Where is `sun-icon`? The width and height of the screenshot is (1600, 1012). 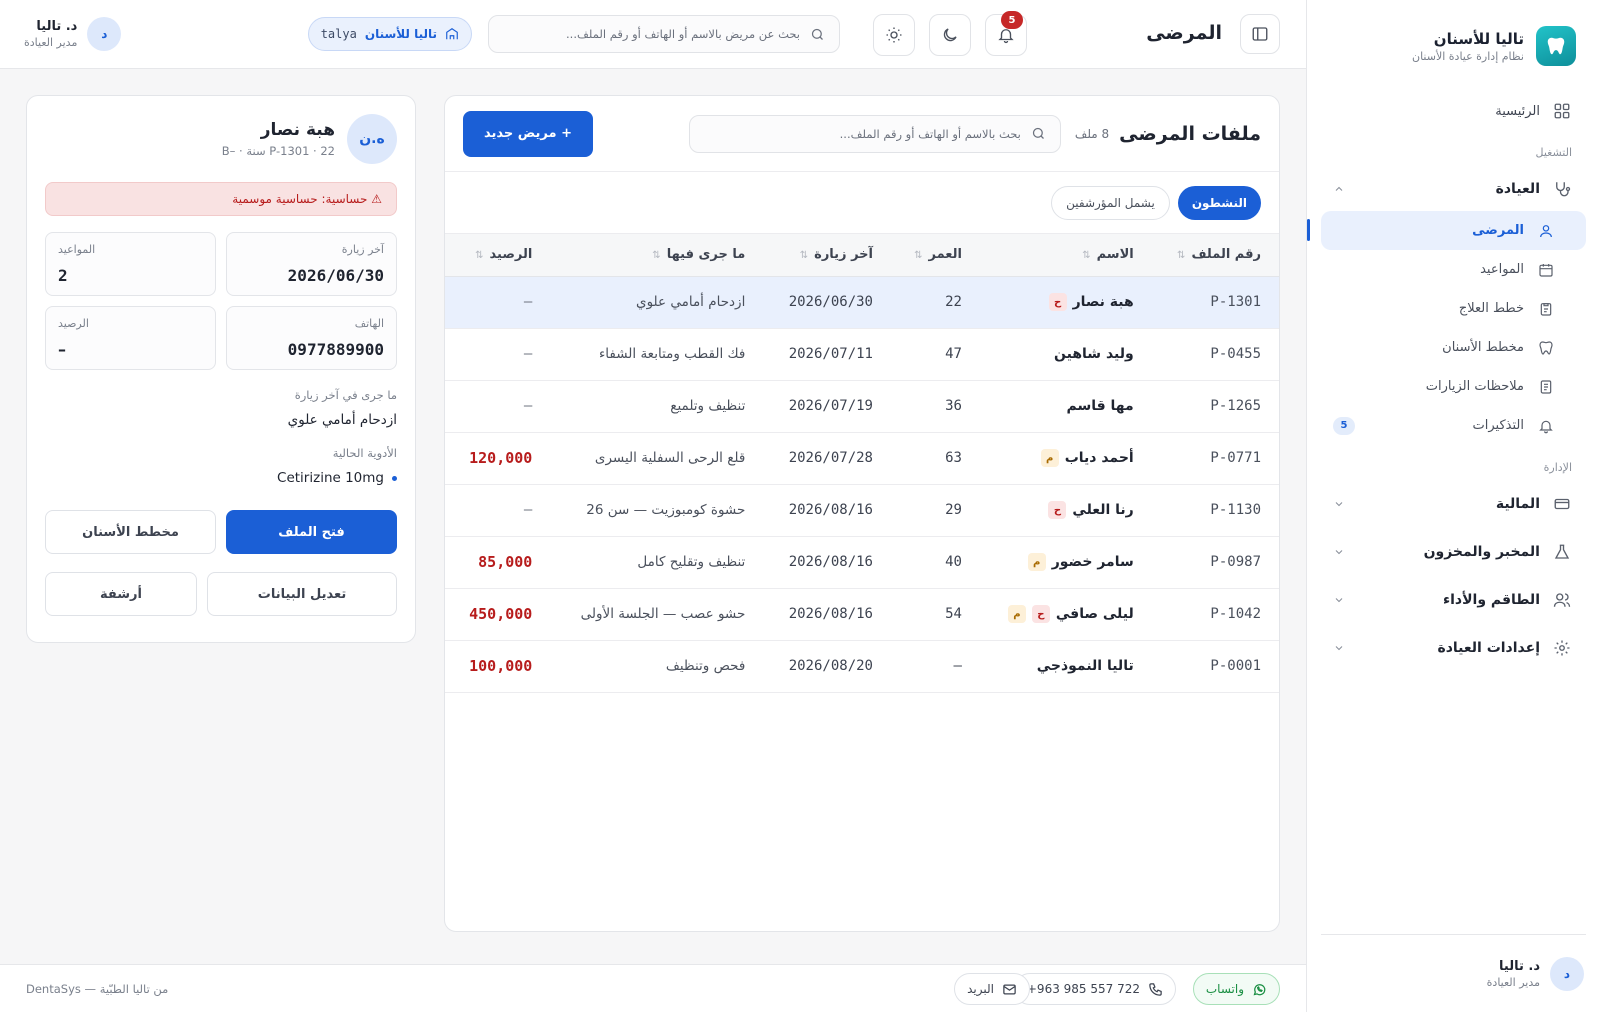
sun-icon is located at coordinates (894, 35).